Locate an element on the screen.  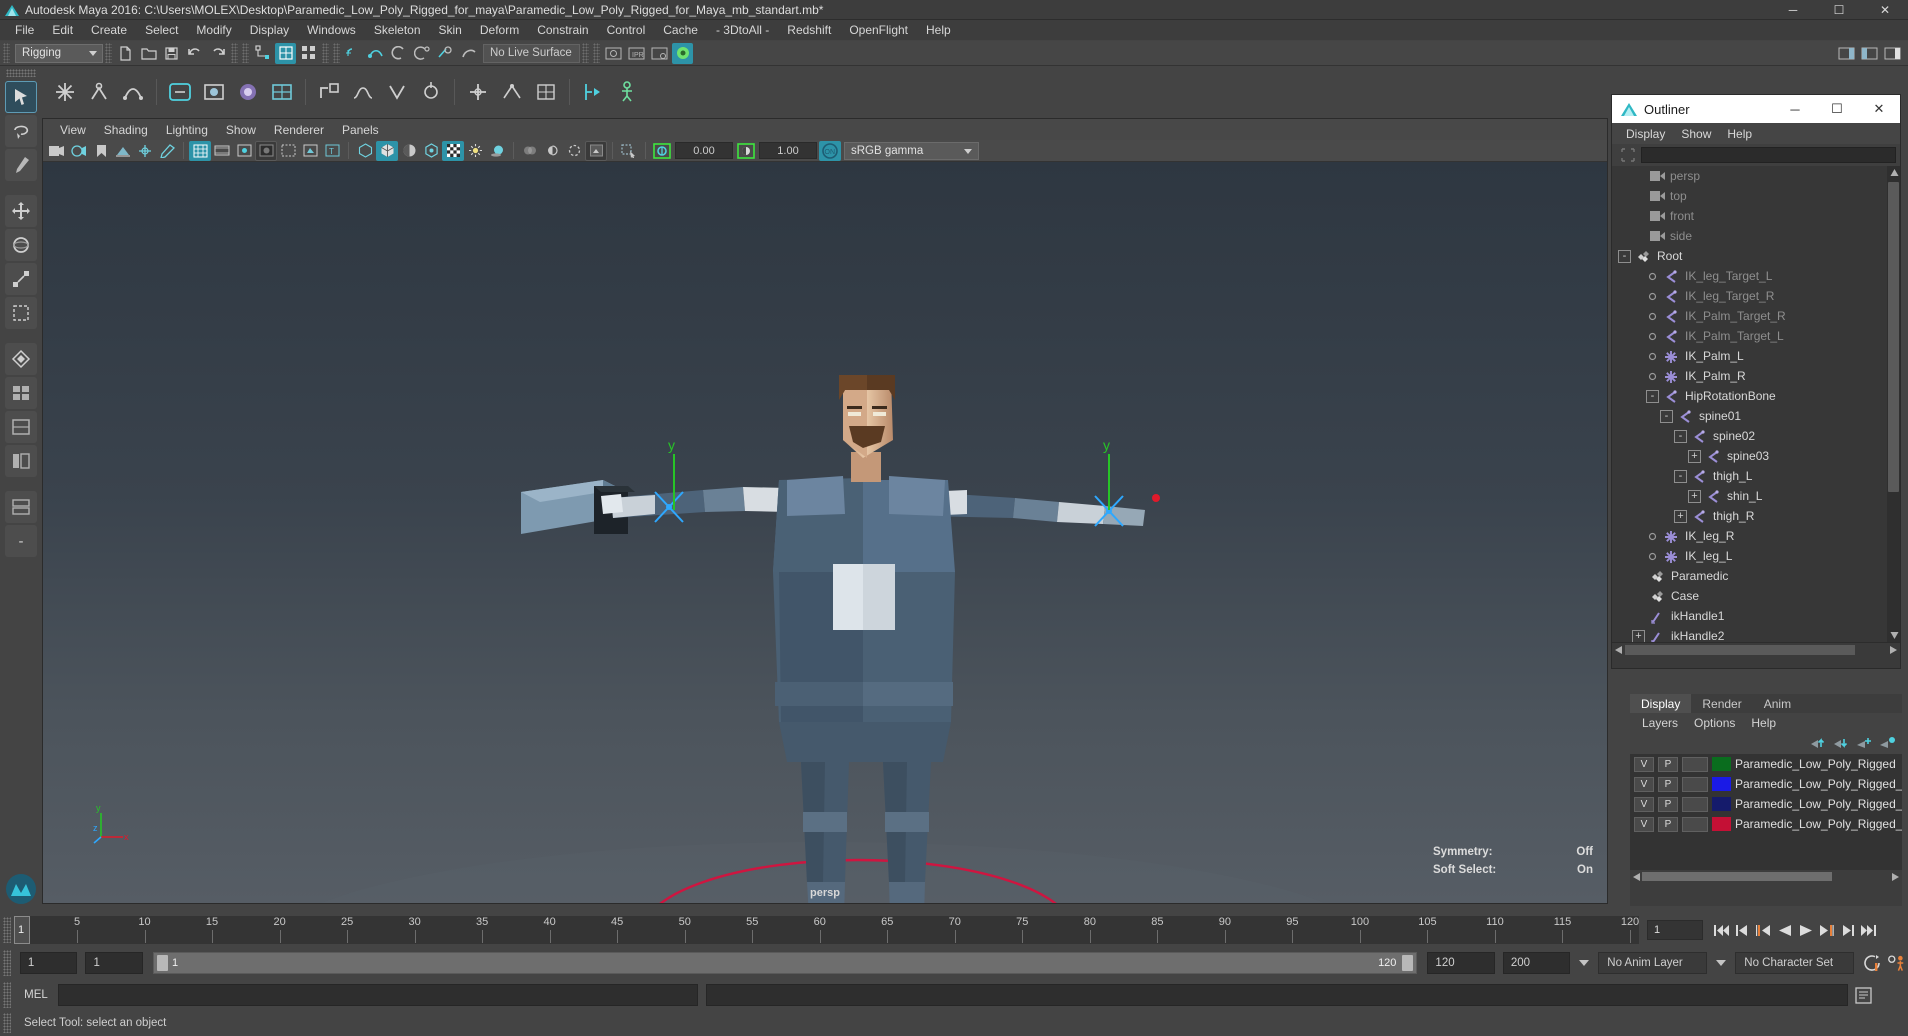
skin-weights-tool-icon is located at coordinates (282, 92).